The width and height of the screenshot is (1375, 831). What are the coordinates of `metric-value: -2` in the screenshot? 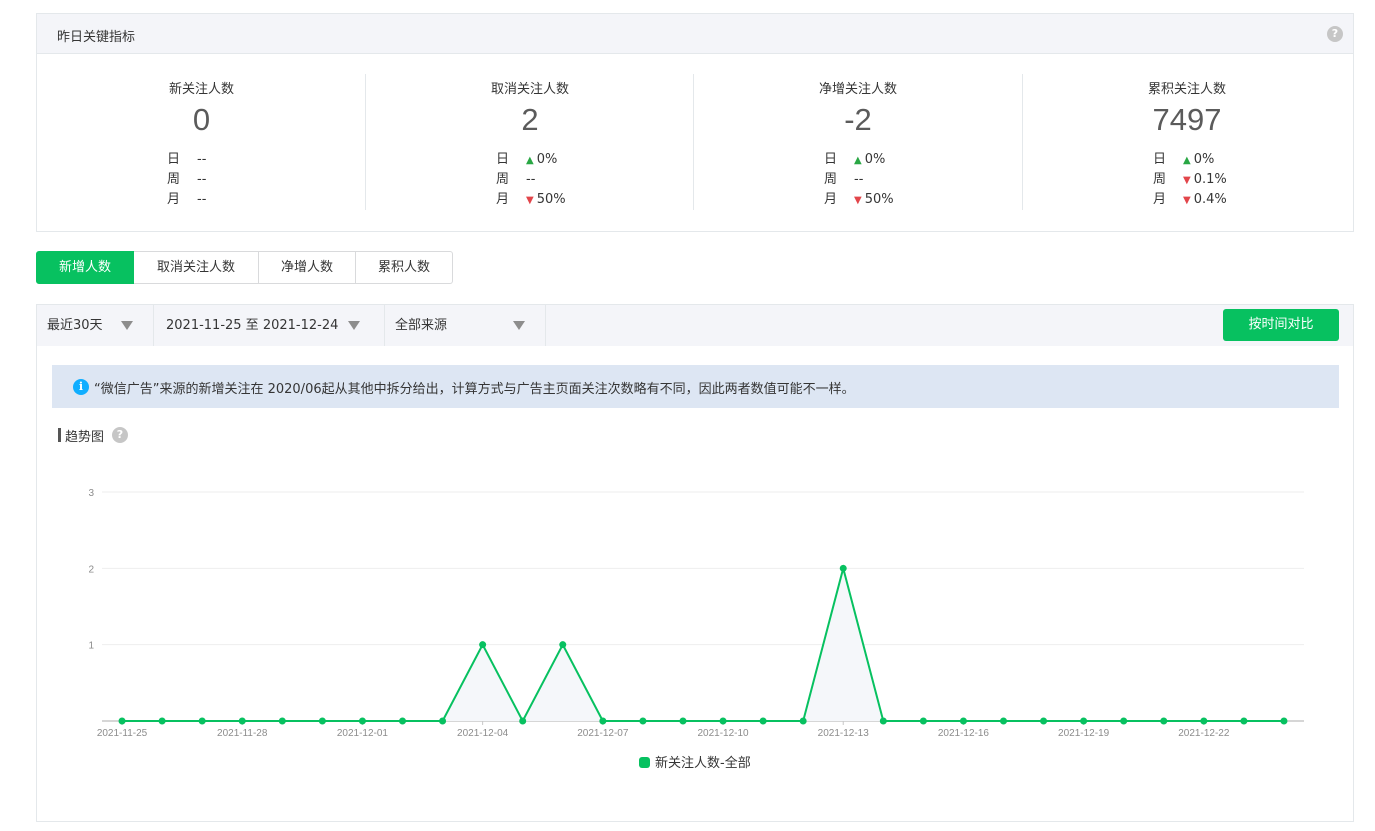 It's located at (858, 119).